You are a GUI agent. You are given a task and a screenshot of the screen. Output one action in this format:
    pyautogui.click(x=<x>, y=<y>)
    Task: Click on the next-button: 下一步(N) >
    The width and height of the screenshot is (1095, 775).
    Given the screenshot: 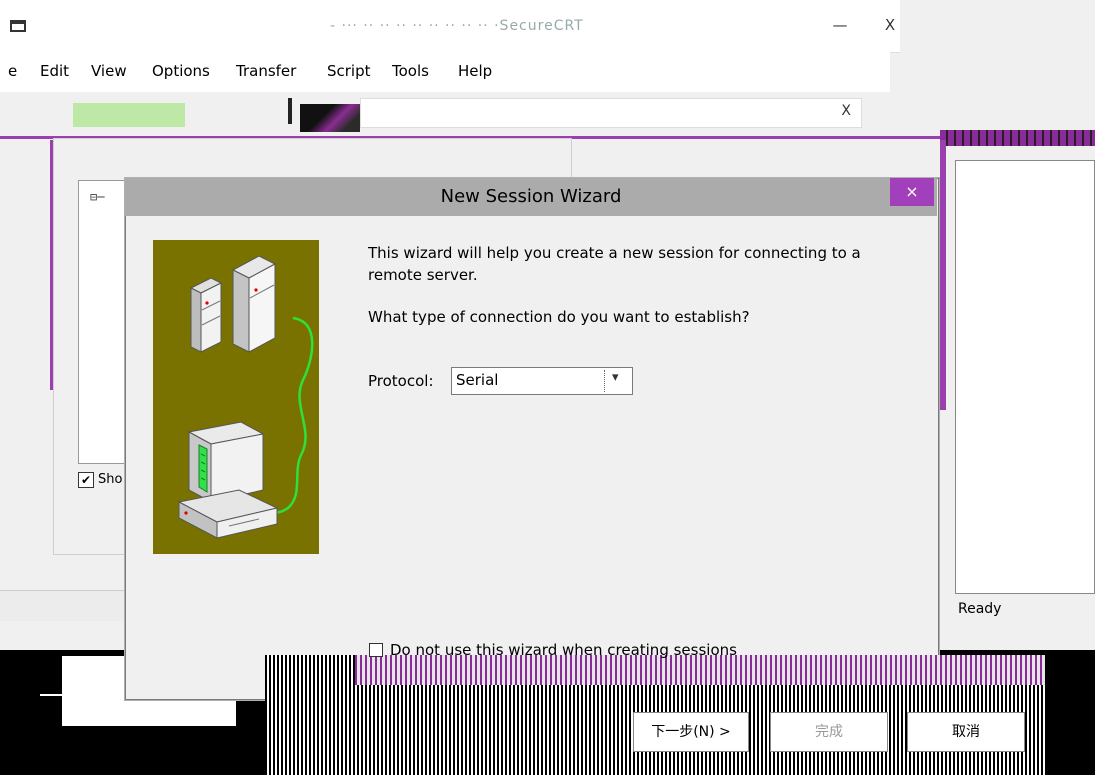 What is the action you would take?
    pyautogui.click(x=691, y=732)
    